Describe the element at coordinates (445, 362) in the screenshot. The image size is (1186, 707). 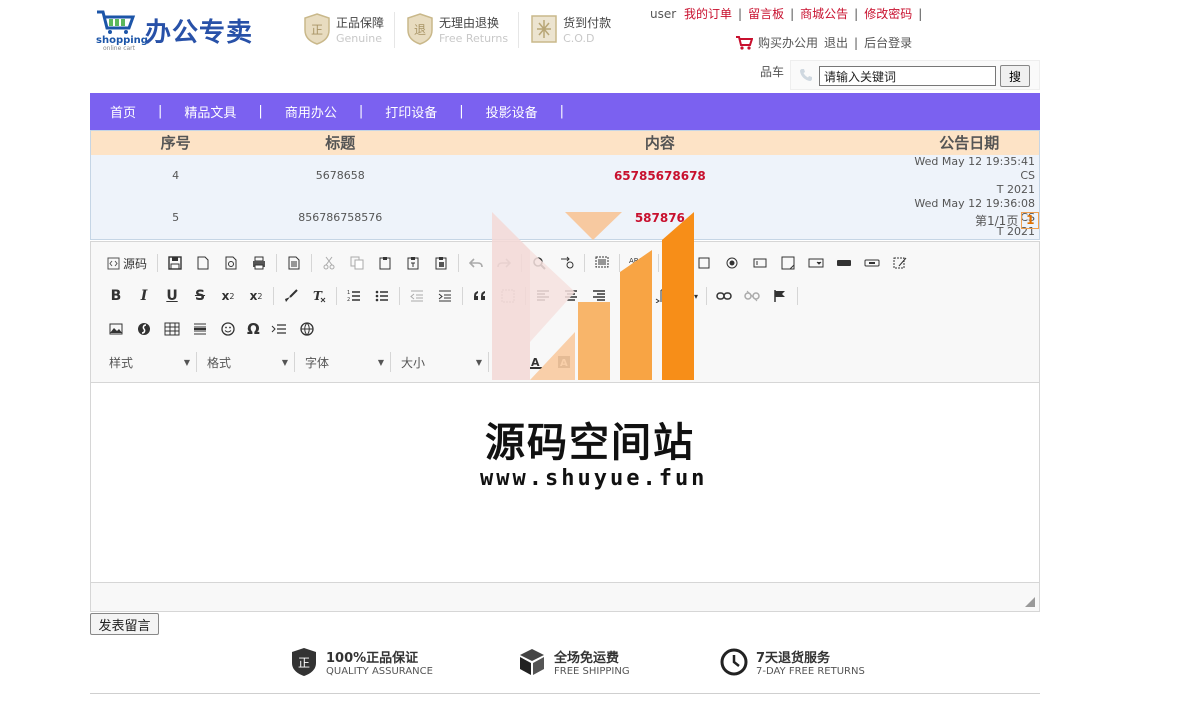
I see `size-combo: 大小 ▼` at that location.